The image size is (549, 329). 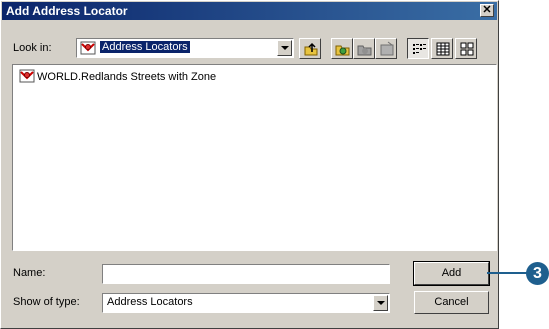 I want to click on show-of-type-dropdown: Address Locators, so click(x=246, y=303).